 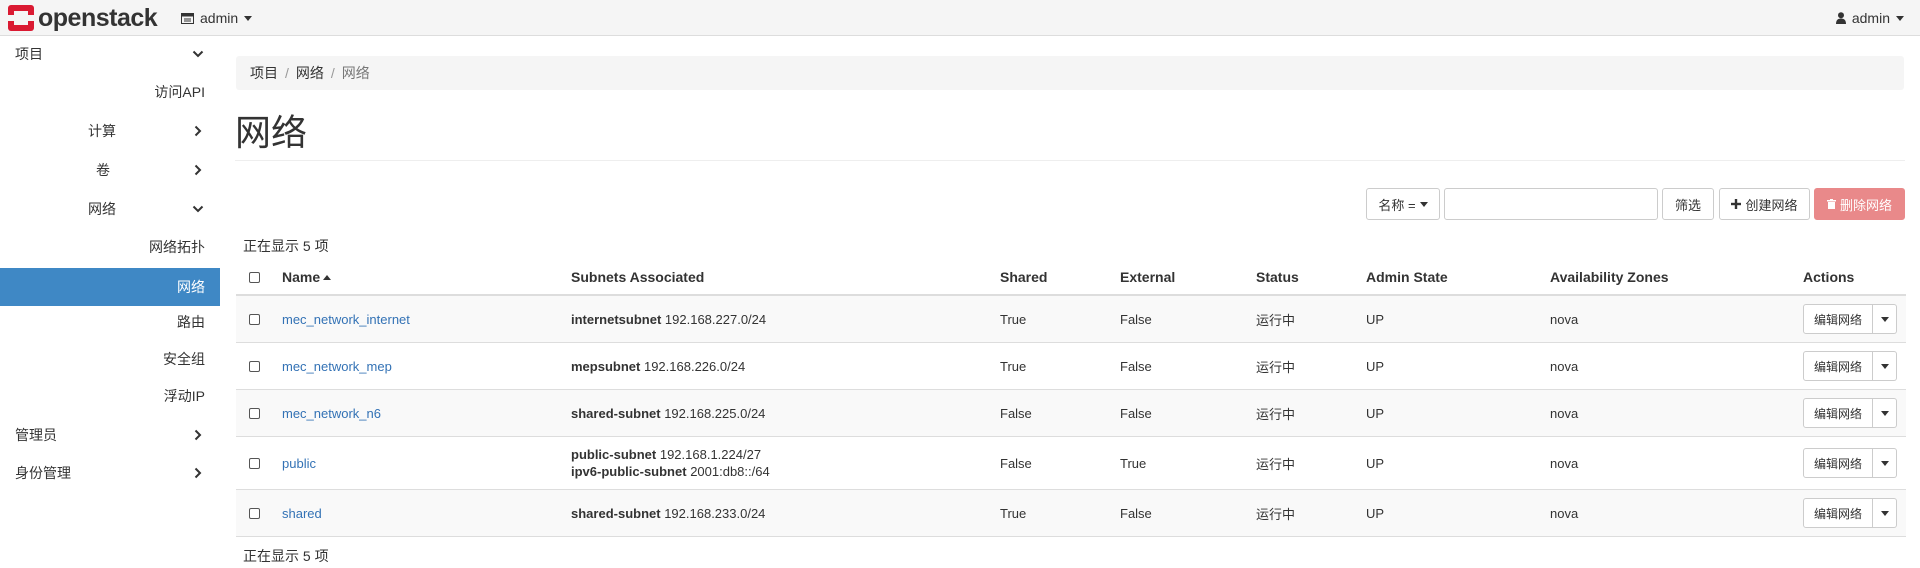 What do you see at coordinates (668, 413) in the screenshot?
I see `subnets-cell: shared-subnet 192.168.225.0/24` at bounding box center [668, 413].